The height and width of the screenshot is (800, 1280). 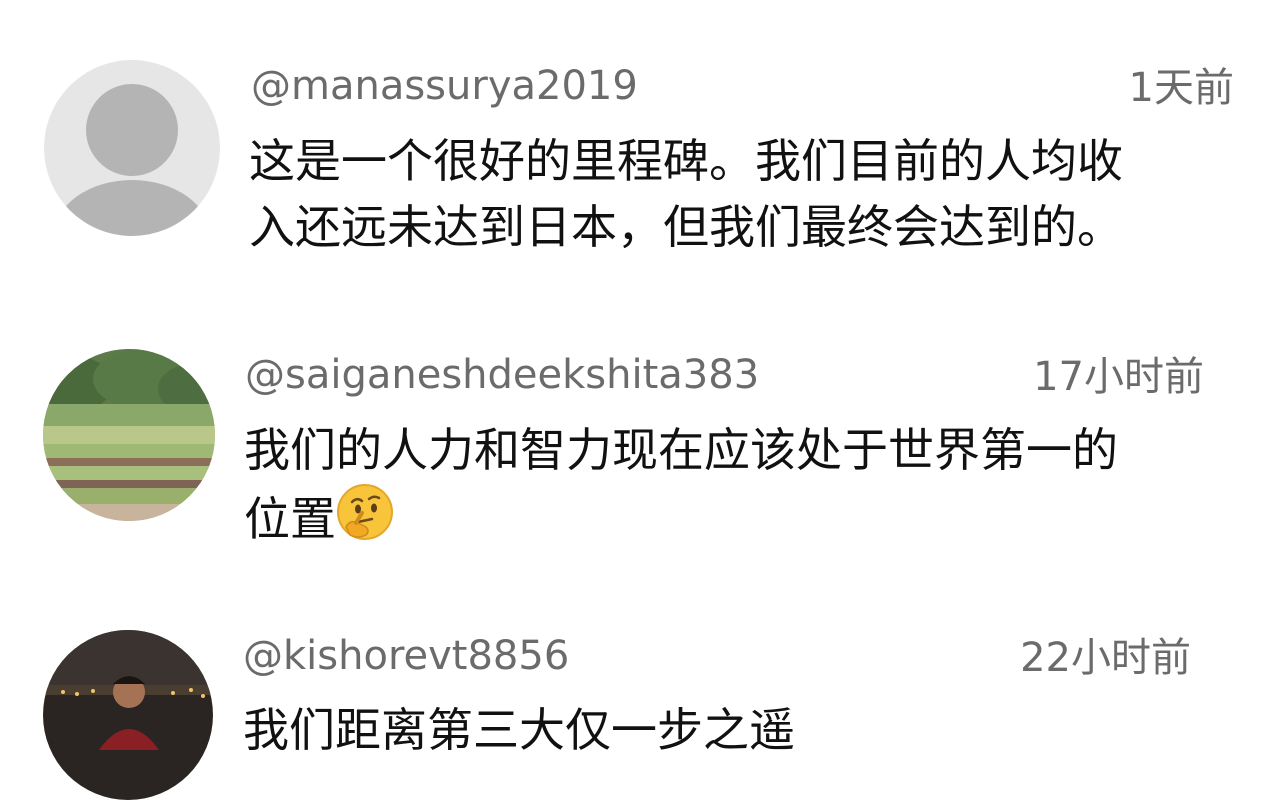 I want to click on comment-text: 我们距离第三大仅一步之遥, so click(x=519, y=730).